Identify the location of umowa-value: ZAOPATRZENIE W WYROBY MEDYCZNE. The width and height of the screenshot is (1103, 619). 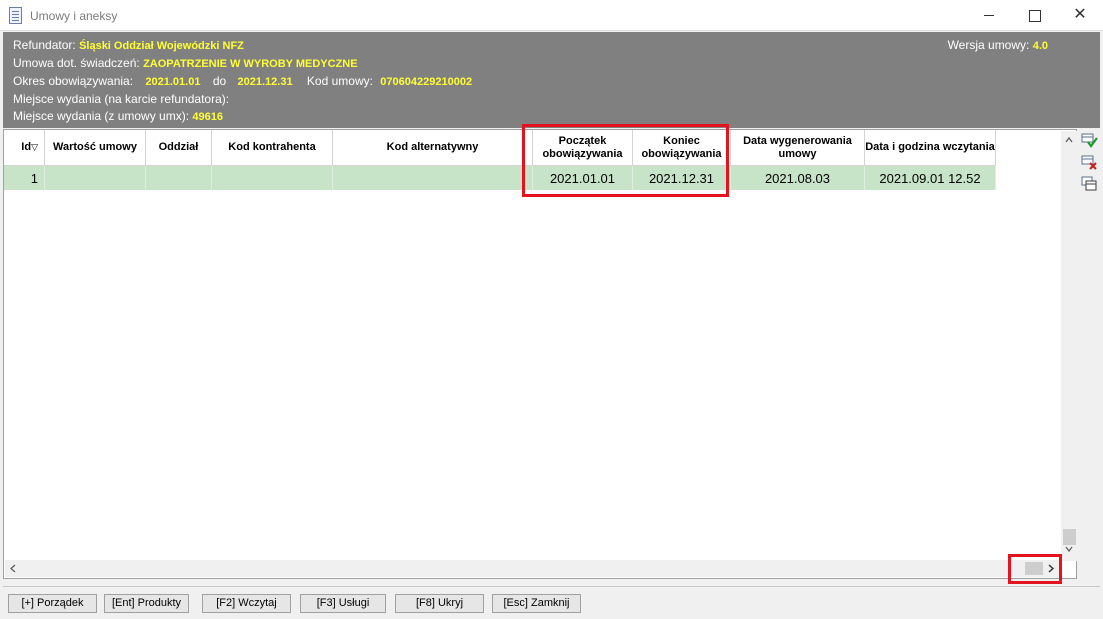
(250, 64).